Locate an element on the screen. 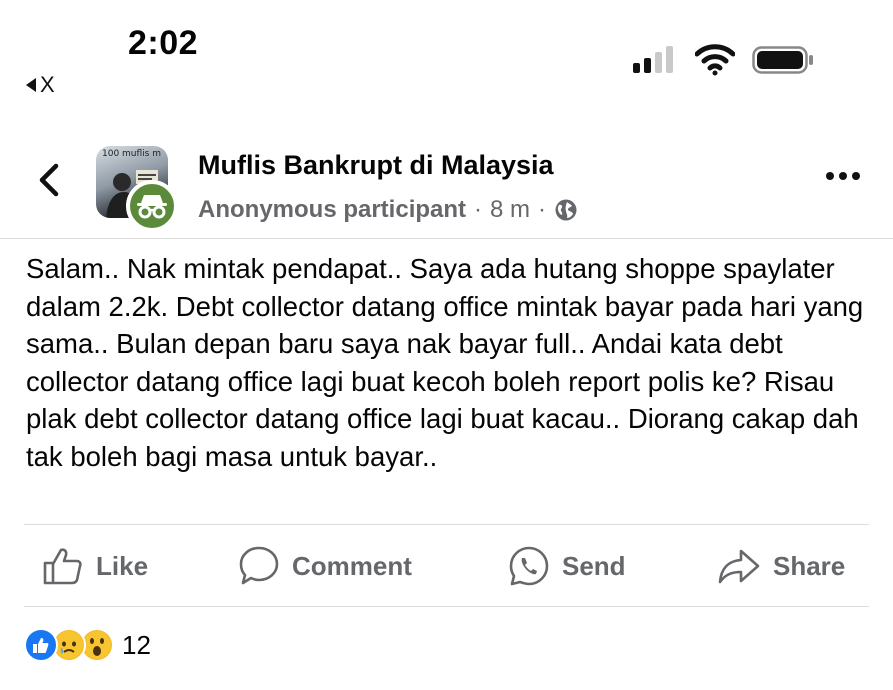 Image resolution: width=893 pixels, height=690 pixels. globe-icon is located at coordinates (566, 210).